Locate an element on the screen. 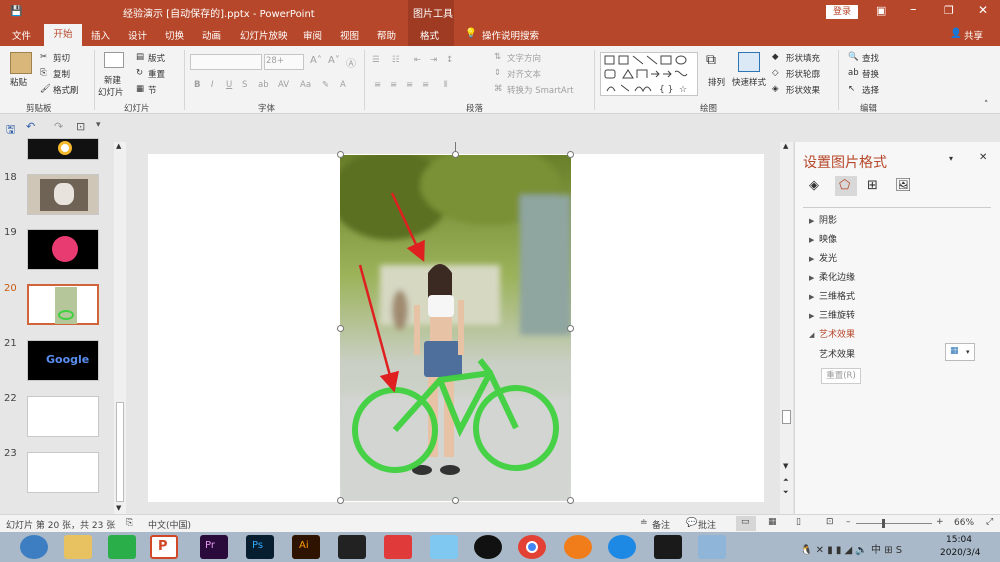 This screenshot has height=562, width=1000. tab-design: 设计 is located at coordinates (137, 35).